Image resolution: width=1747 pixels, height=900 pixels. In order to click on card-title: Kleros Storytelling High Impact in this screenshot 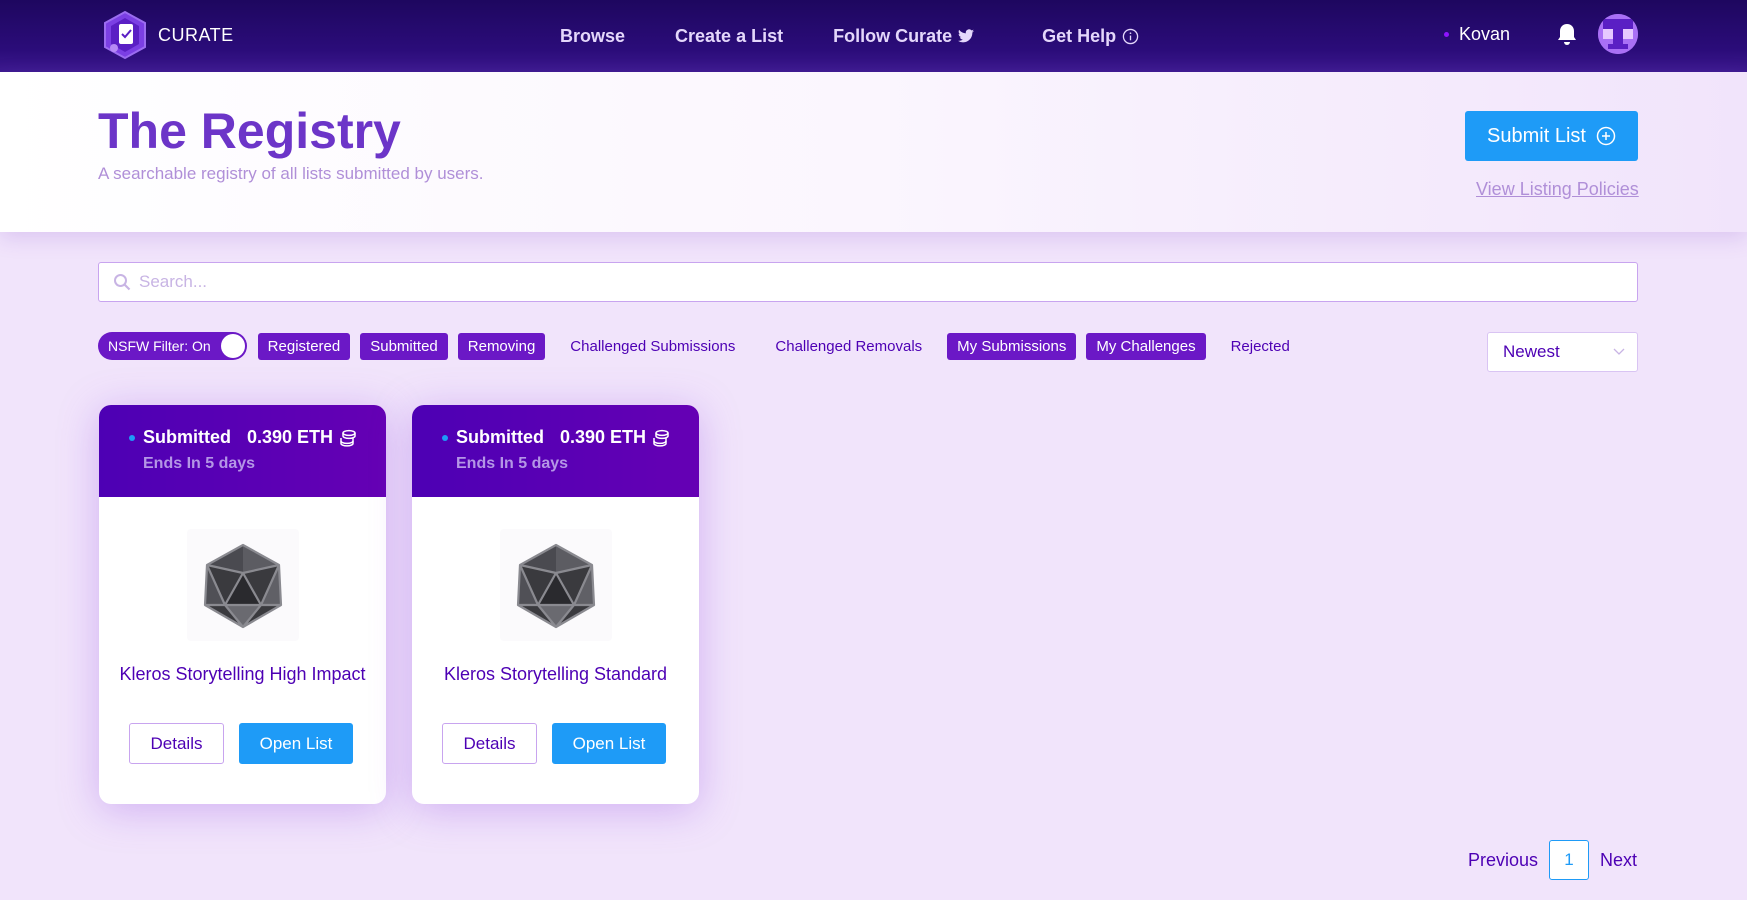, I will do `click(242, 674)`.